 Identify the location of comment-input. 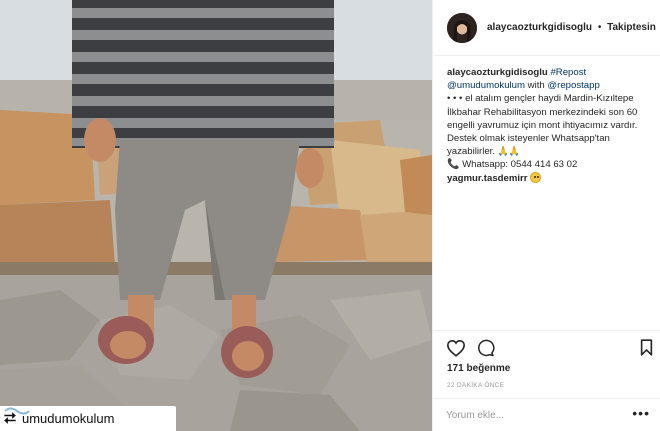
(531, 415).